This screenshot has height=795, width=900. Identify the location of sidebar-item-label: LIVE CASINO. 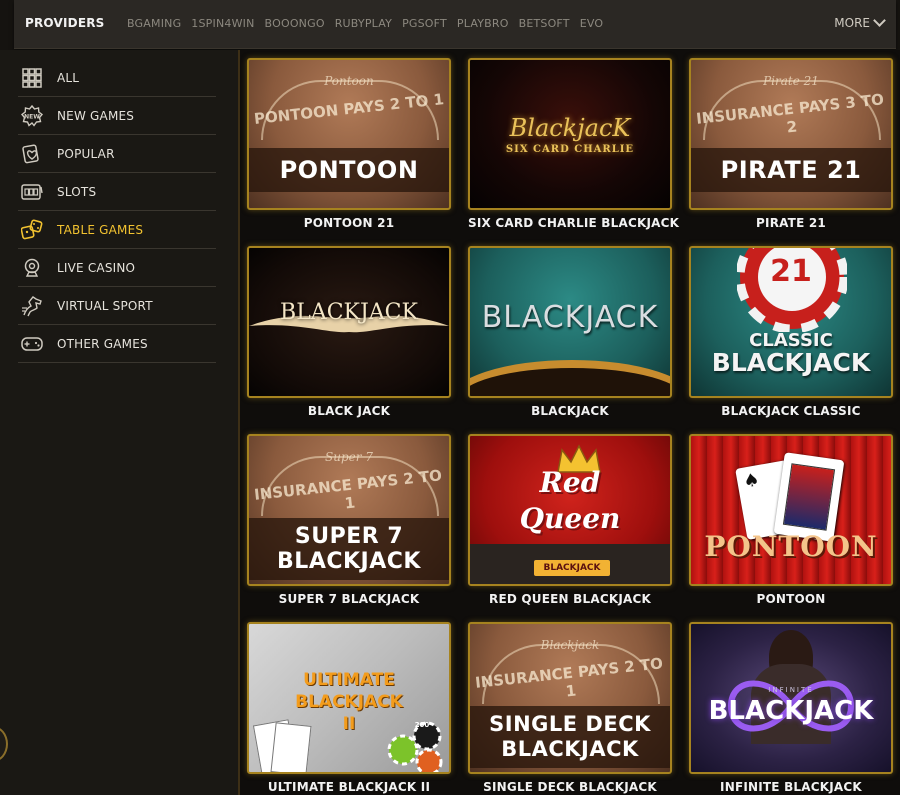
(96, 267).